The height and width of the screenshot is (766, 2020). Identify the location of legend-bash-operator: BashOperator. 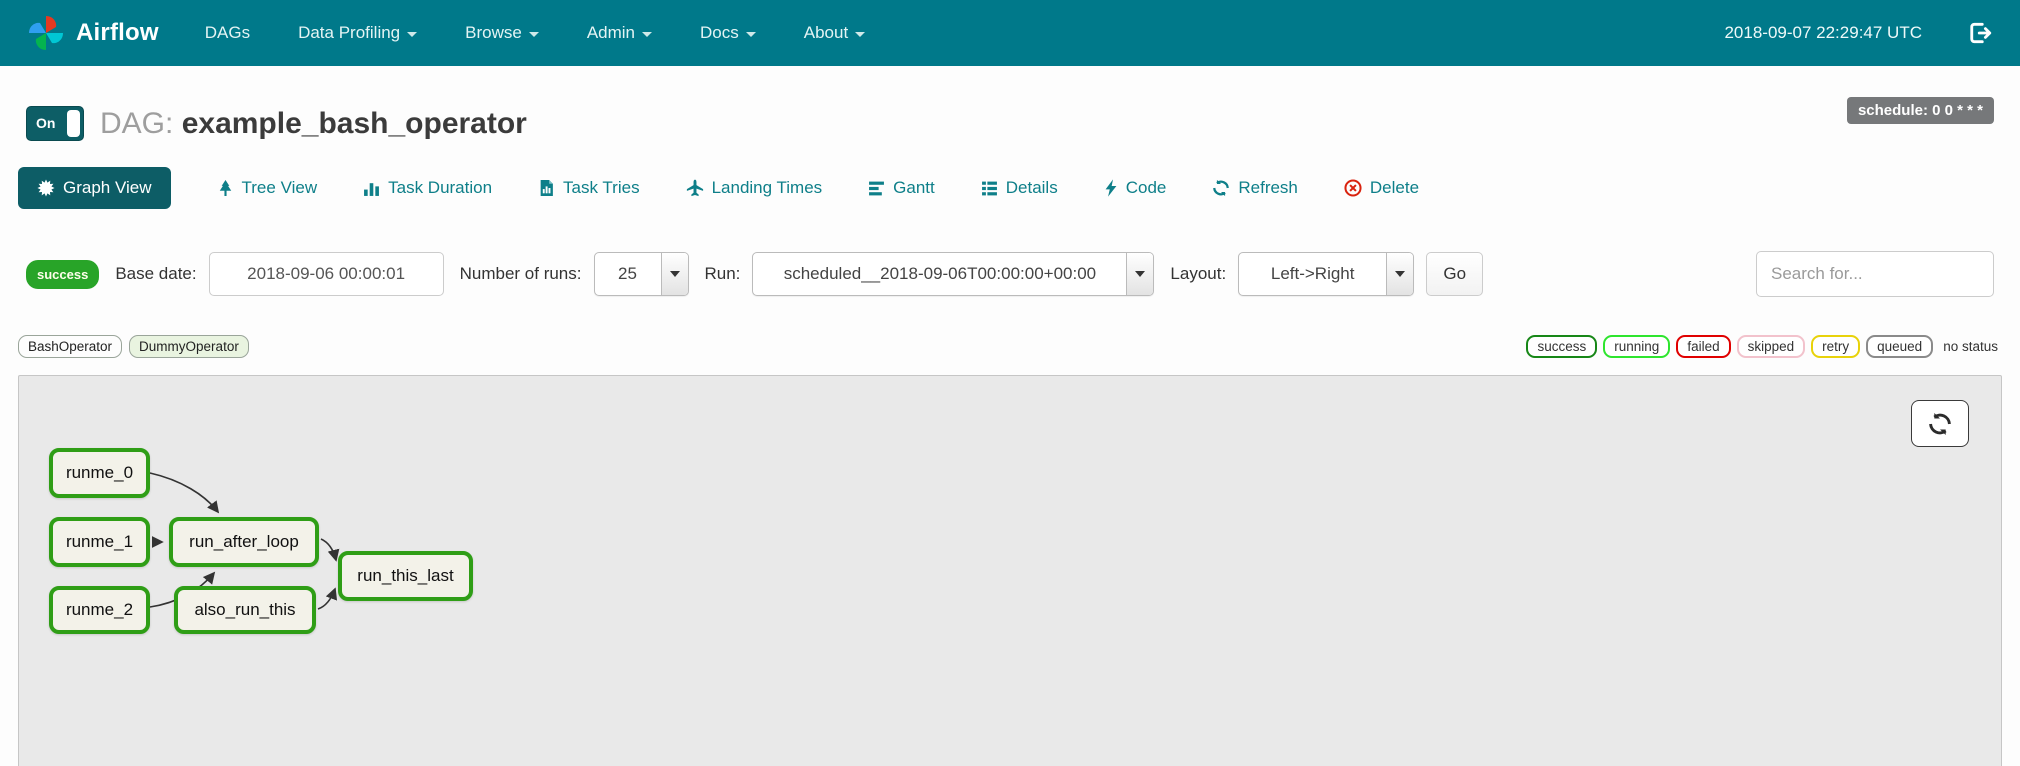
(70, 346).